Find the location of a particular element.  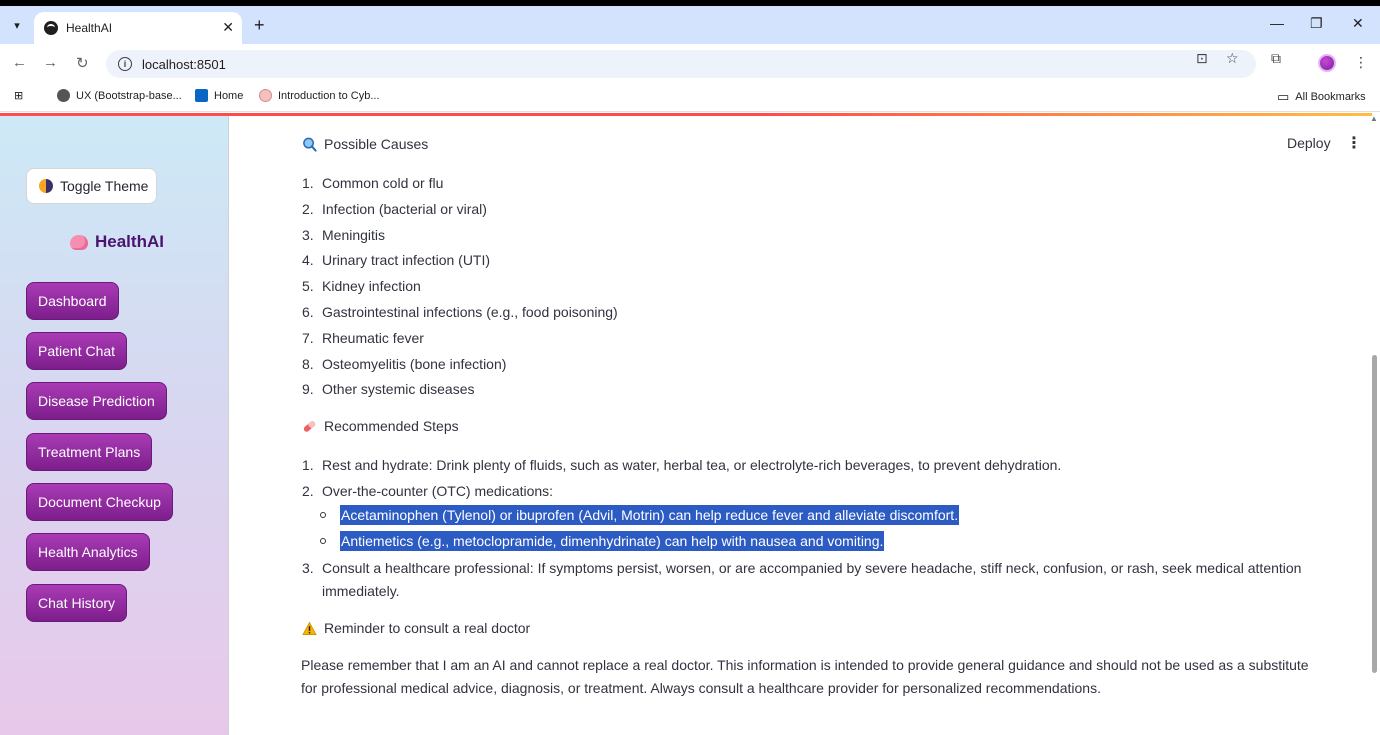

scroll-up-arrow-icon: ▲ is located at coordinates (1374, 118).